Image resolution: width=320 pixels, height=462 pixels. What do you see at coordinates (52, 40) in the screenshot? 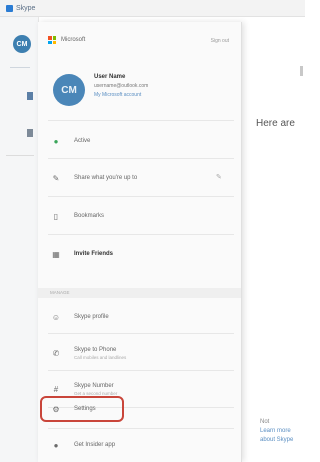
I see `microsoft-logo-icon` at bounding box center [52, 40].